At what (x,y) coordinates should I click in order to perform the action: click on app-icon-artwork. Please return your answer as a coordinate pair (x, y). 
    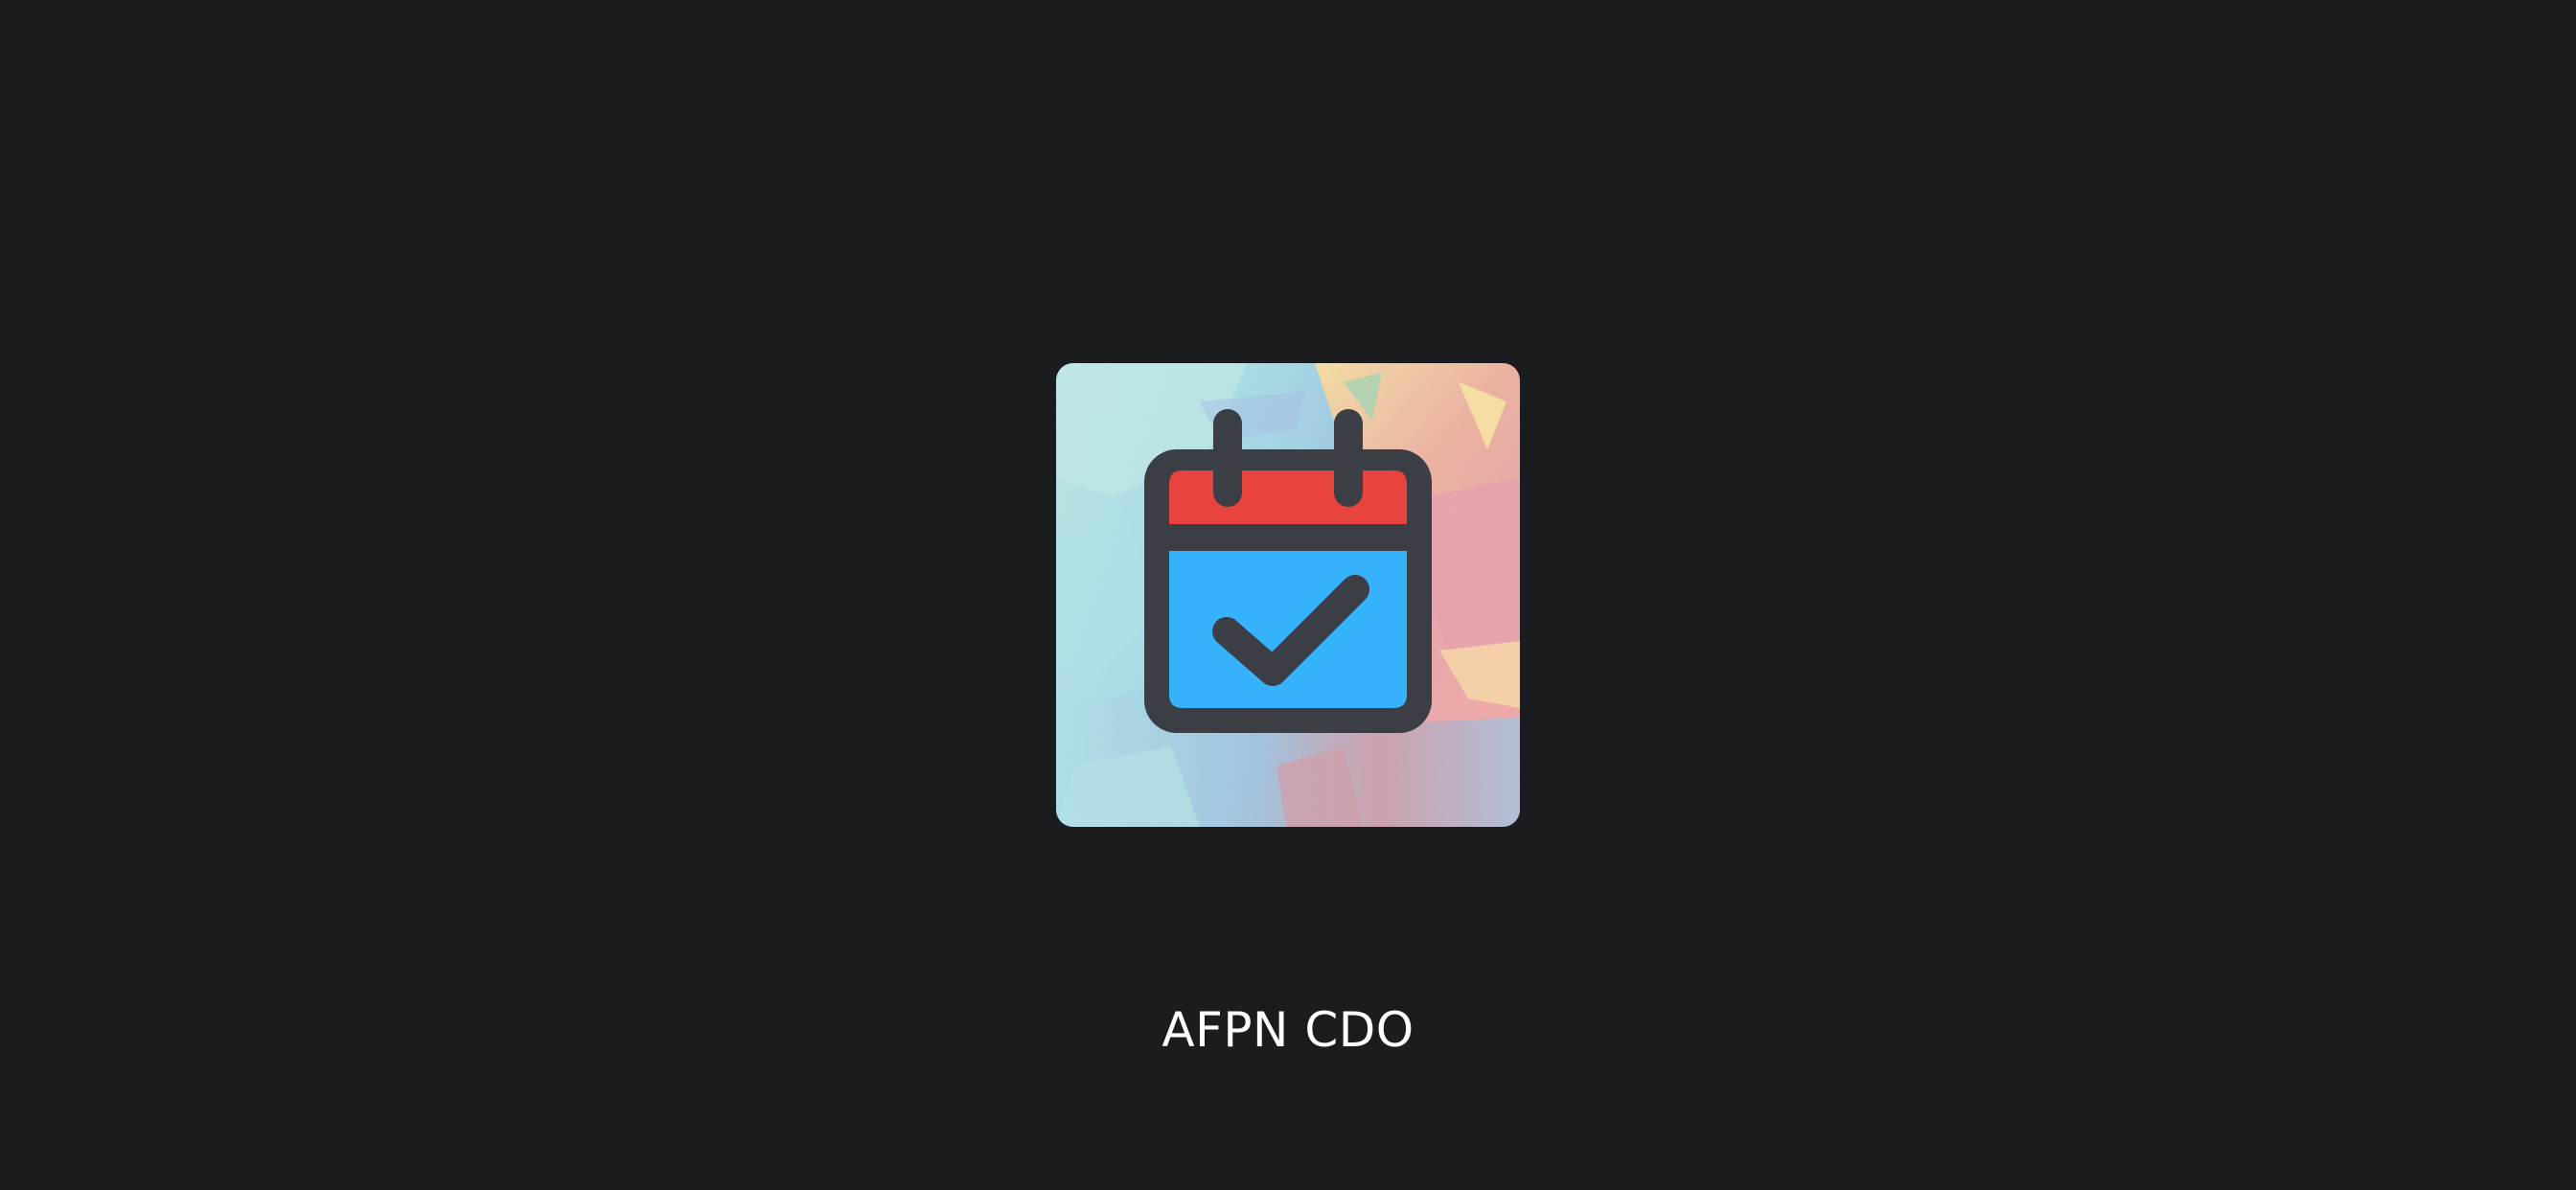
    Looking at the image, I should click on (1288, 595).